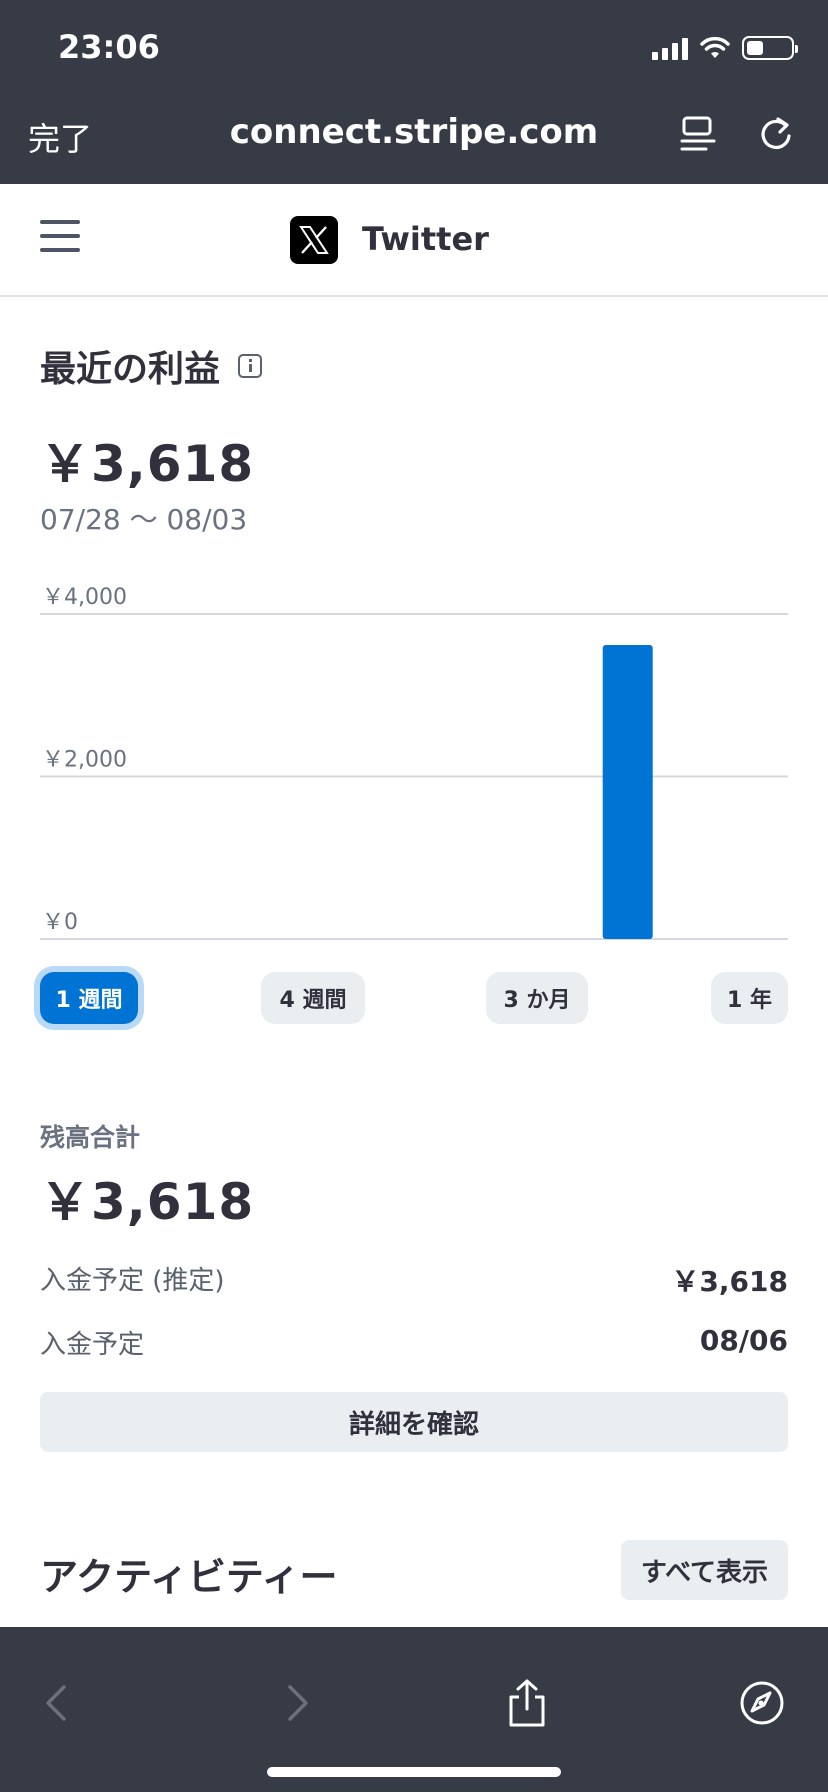  Describe the element at coordinates (414, 1342) in the screenshot. I see `payout-date-row: 入金予定 08/06` at that location.